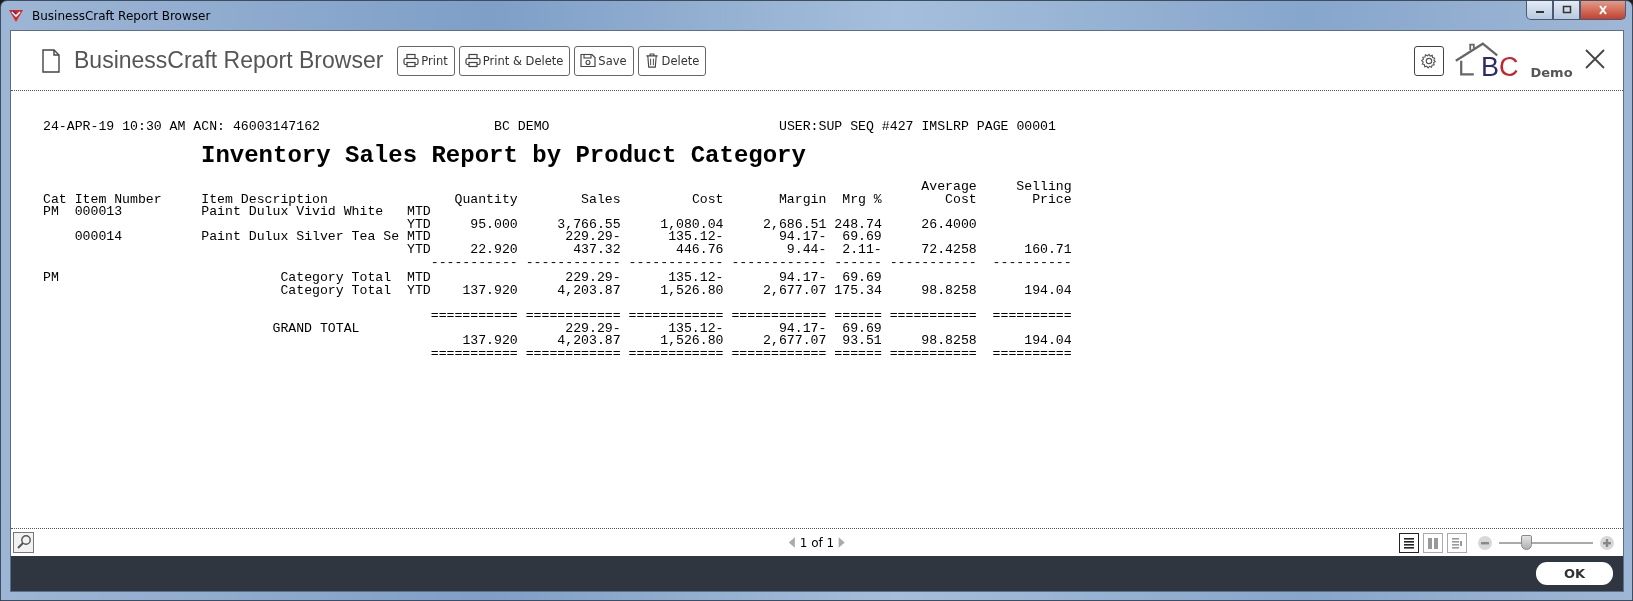  What do you see at coordinates (1485, 542) in the screenshot?
I see `zoom-out-icon` at bounding box center [1485, 542].